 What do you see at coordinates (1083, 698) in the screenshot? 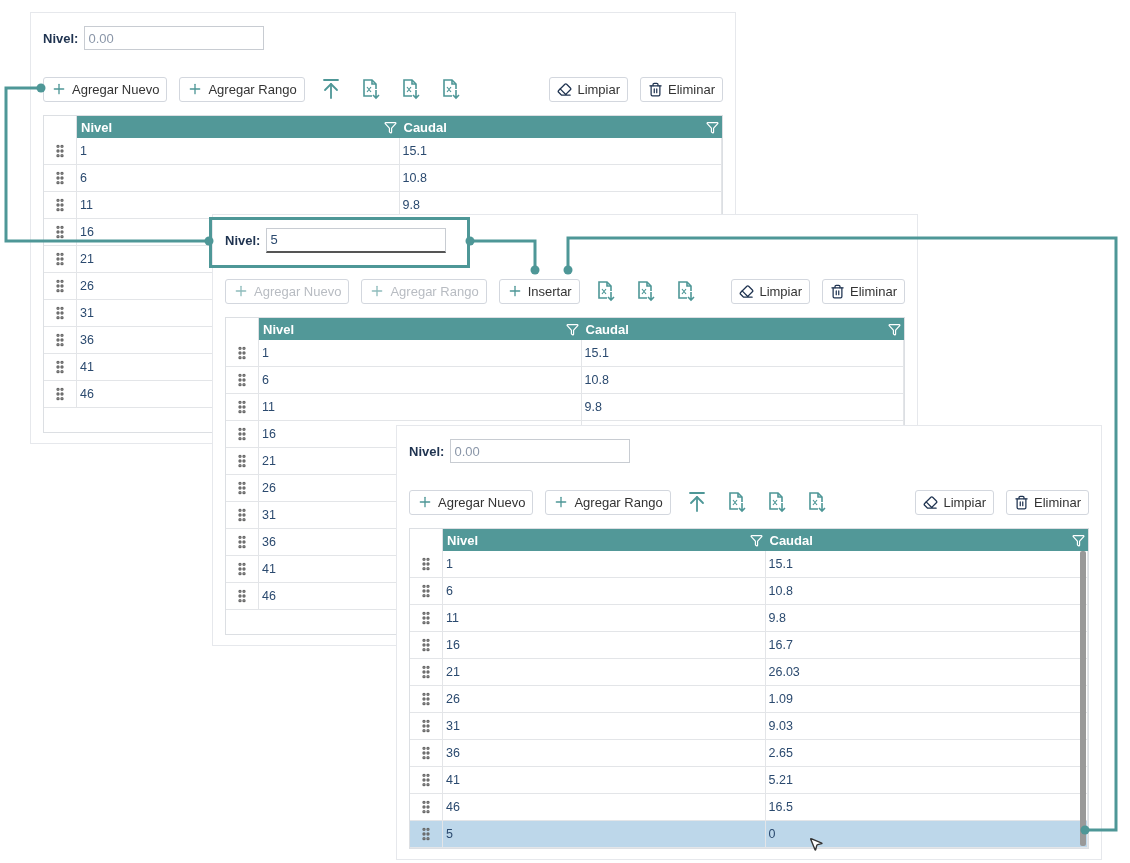
I see `scrollbar` at bounding box center [1083, 698].